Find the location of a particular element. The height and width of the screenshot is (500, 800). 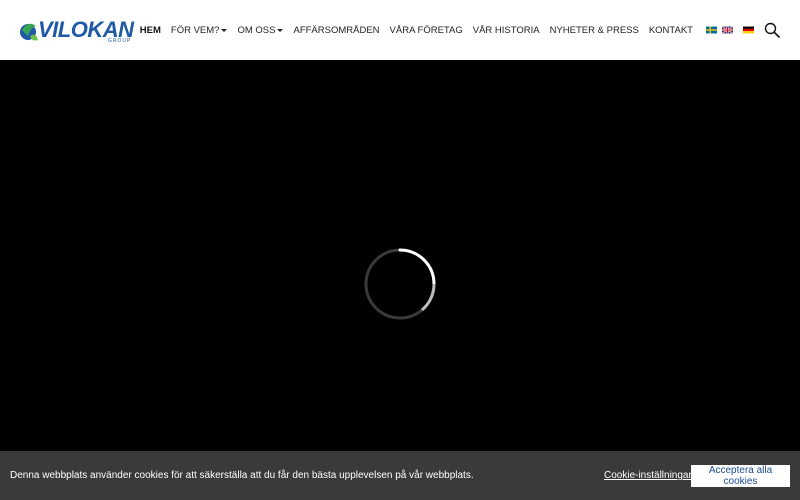

nav-item-vara-foretag: VÅRA FÖRETAG is located at coordinates (426, 30).